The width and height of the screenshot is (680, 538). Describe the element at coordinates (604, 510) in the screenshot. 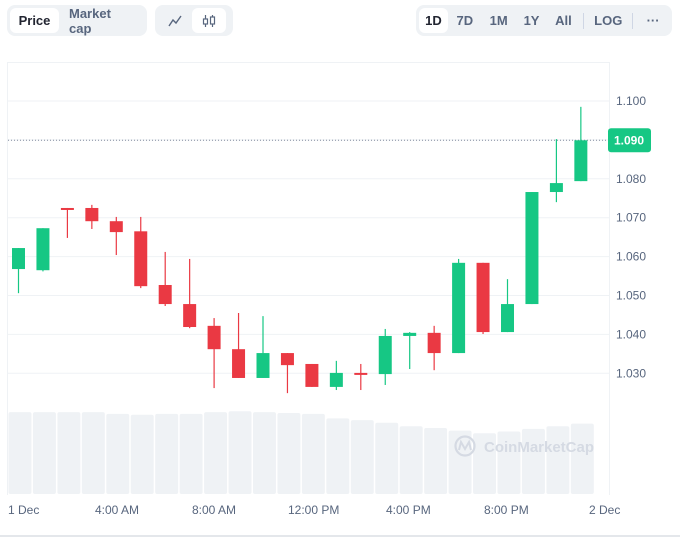

I see `x-tick-label: 2 Dec` at that location.